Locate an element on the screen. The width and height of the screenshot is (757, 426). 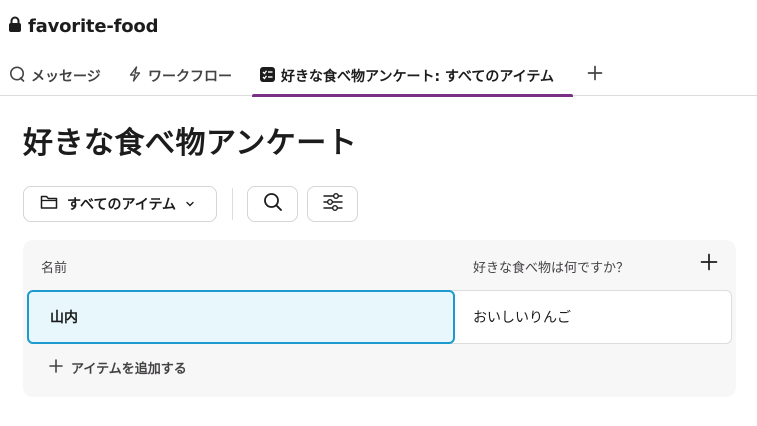
lightning-icon is located at coordinates (135, 76).